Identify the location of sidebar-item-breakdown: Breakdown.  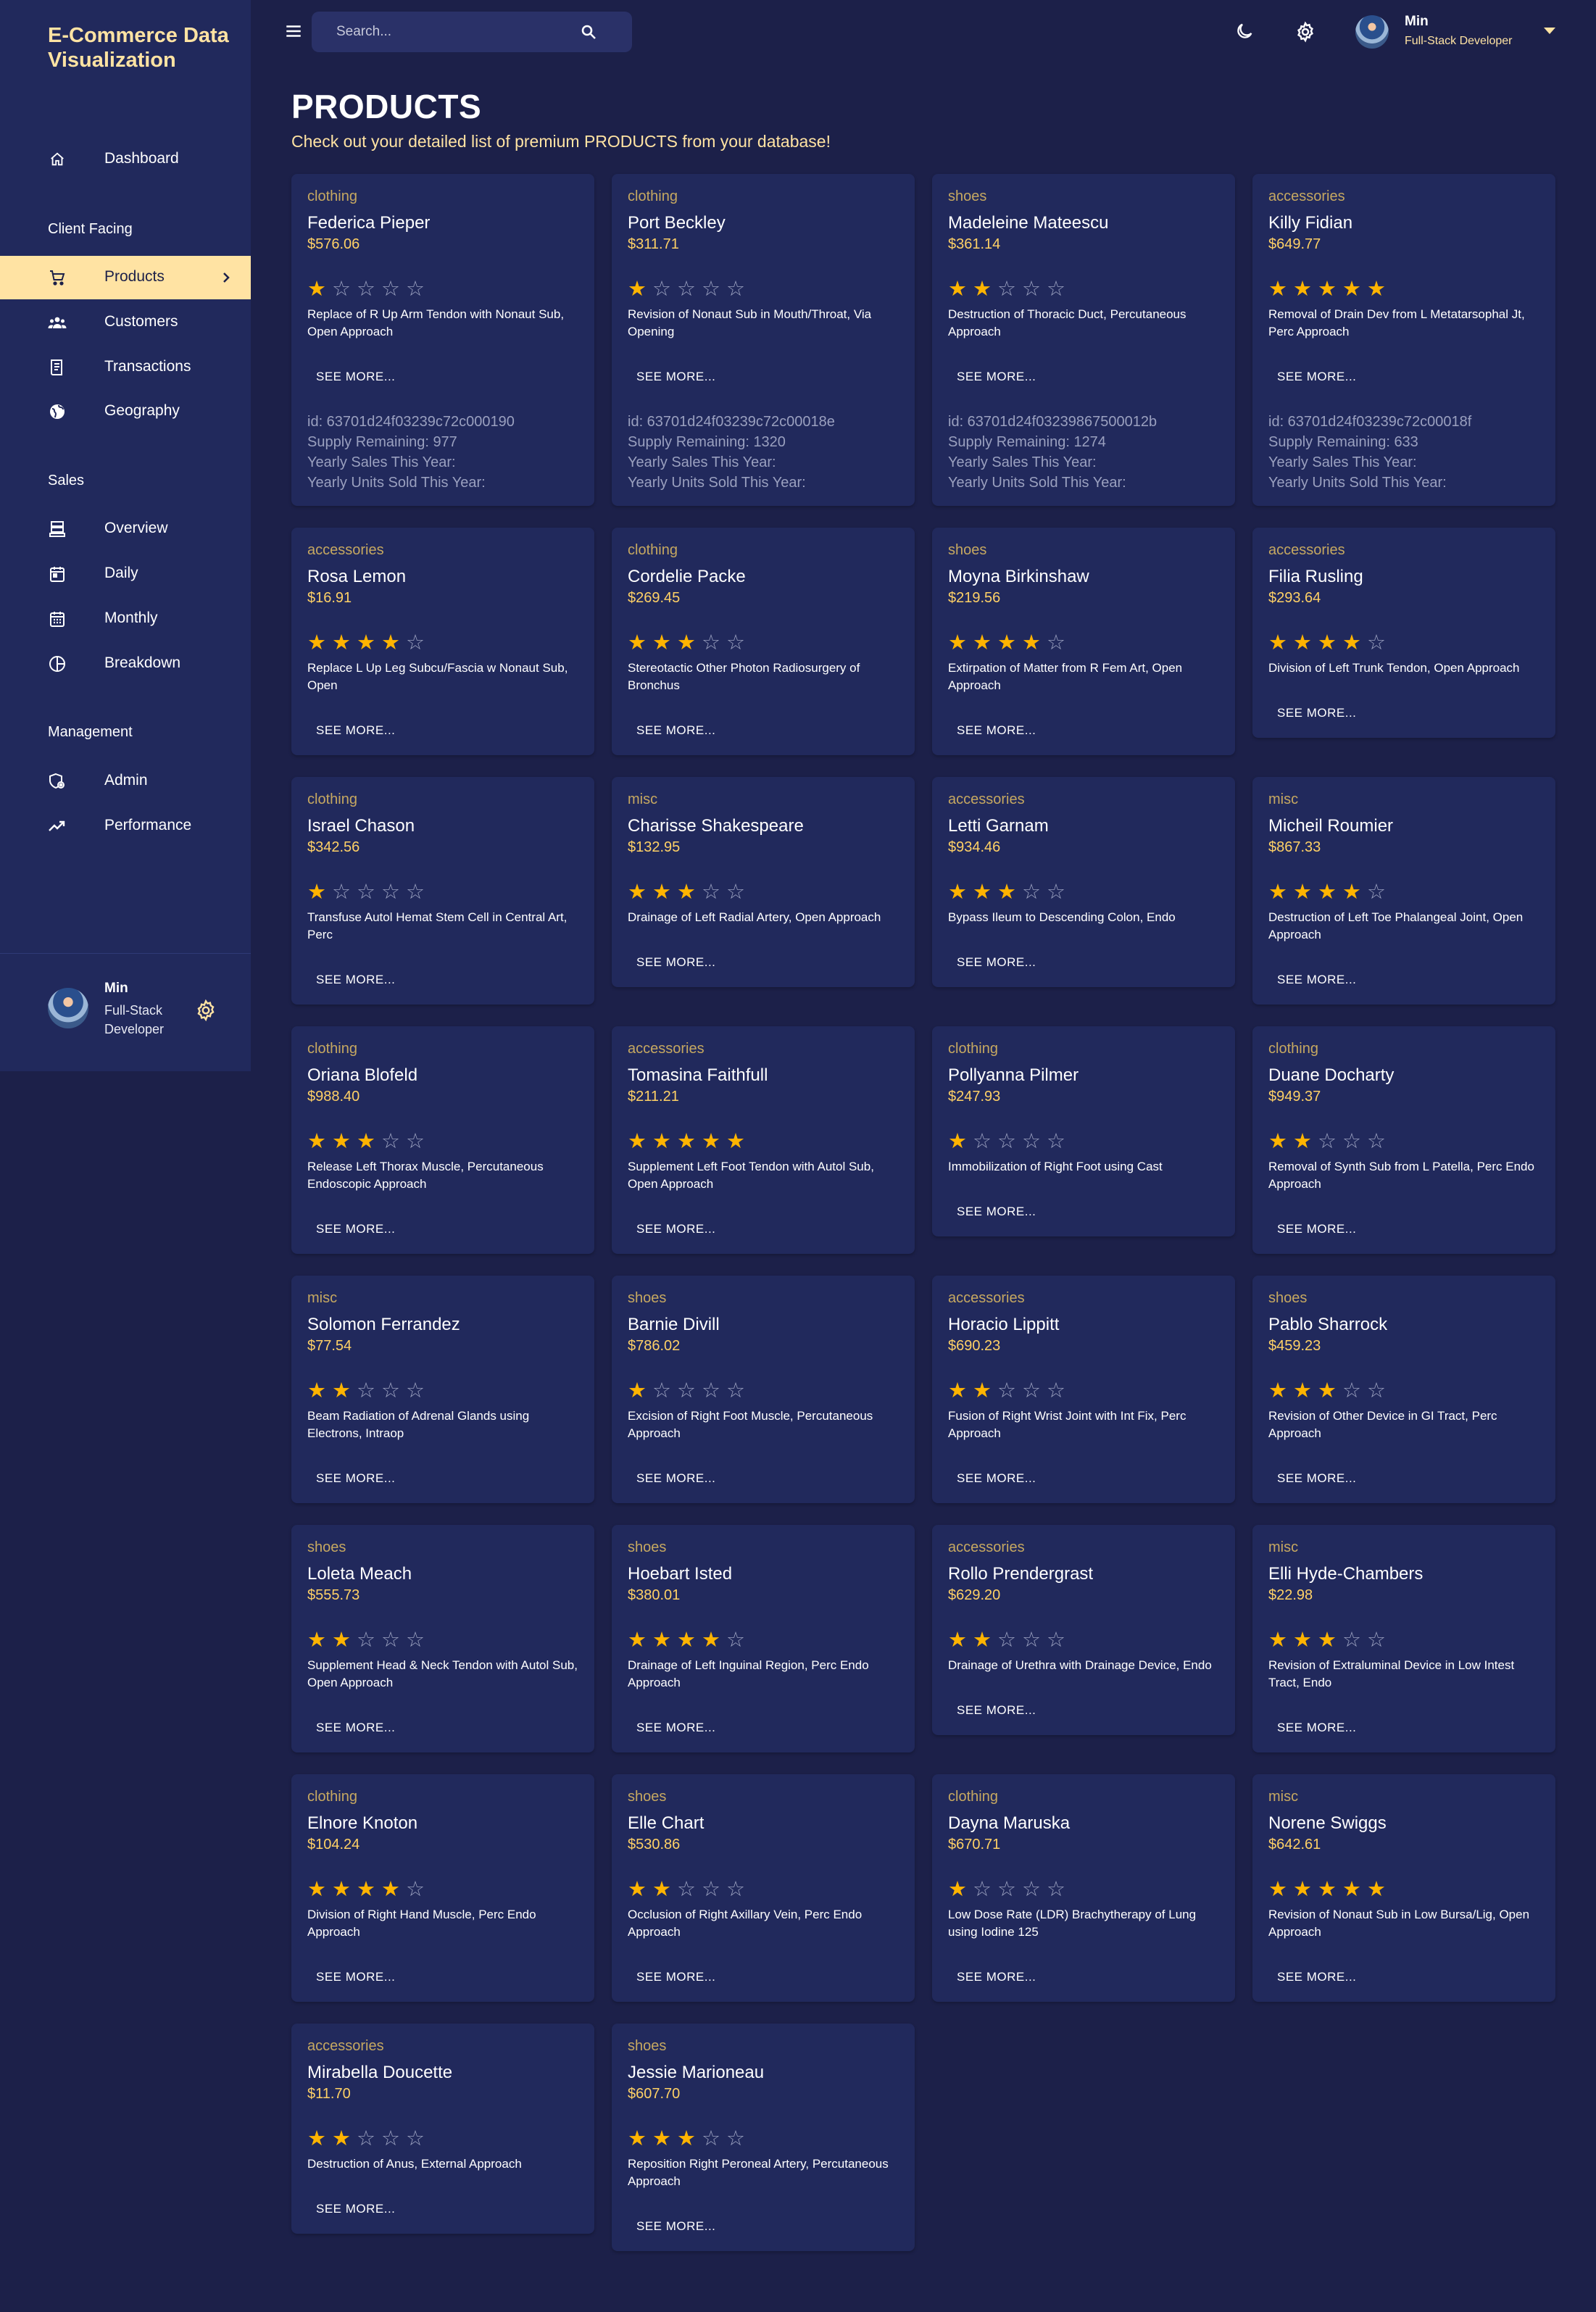
(126, 664).